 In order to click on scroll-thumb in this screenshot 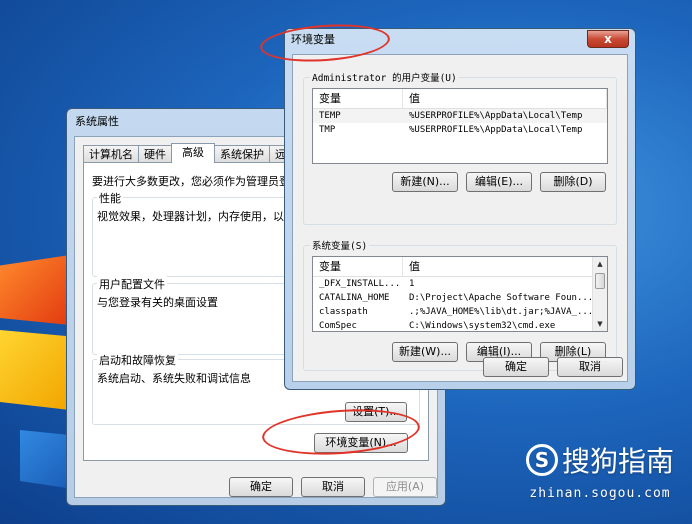, I will do `click(600, 281)`.